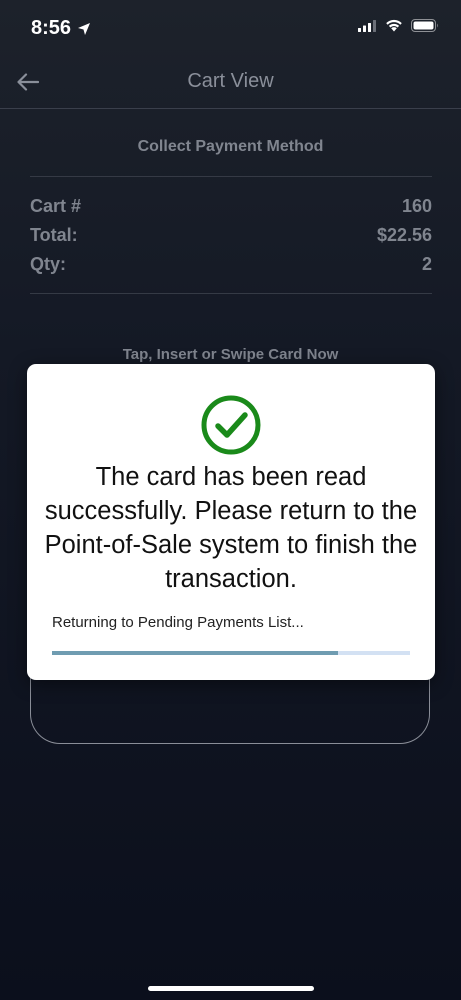  Describe the element at coordinates (231, 988) in the screenshot. I see `home-indicator` at that location.